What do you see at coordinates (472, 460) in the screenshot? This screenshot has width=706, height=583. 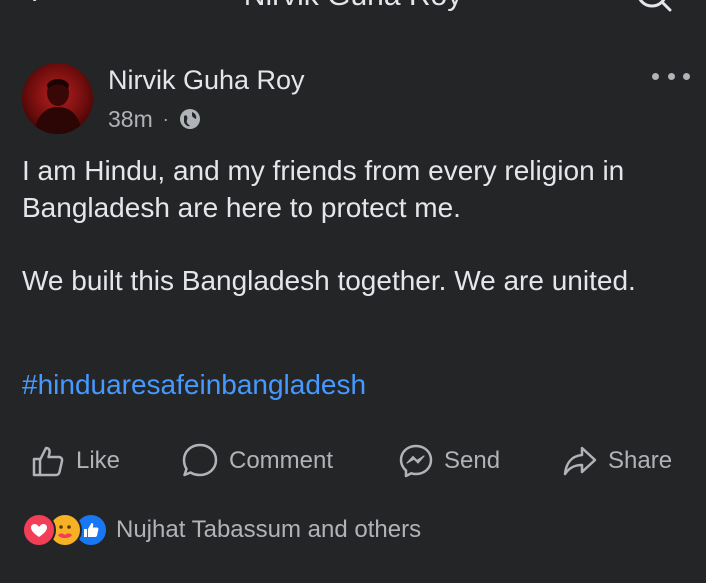 I see `send-label: Send` at bounding box center [472, 460].